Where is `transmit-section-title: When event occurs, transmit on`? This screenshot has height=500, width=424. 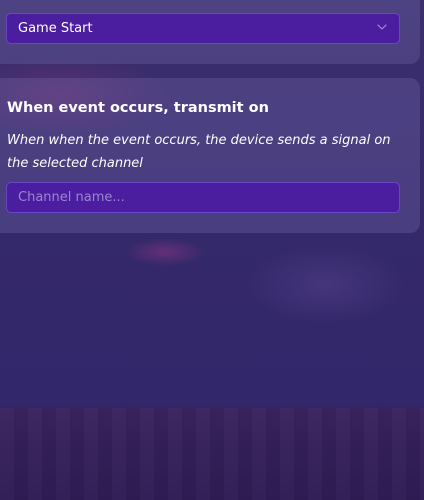
transmit-section-title: When event occurs, transmit on is located at coordinates (138, 108).